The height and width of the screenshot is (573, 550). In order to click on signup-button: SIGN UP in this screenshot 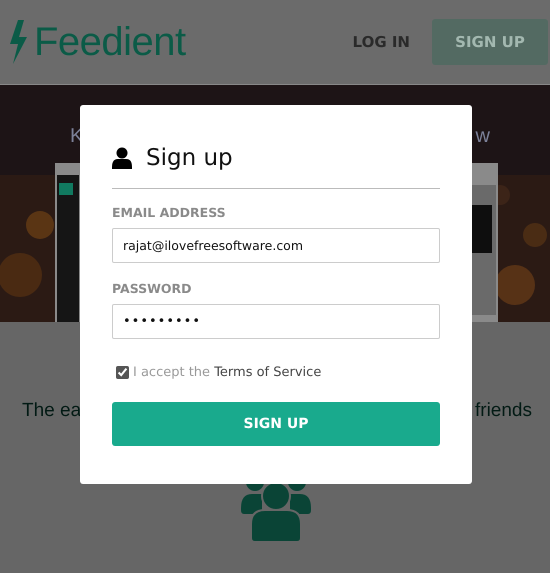, I will do `click(490, 42)`.